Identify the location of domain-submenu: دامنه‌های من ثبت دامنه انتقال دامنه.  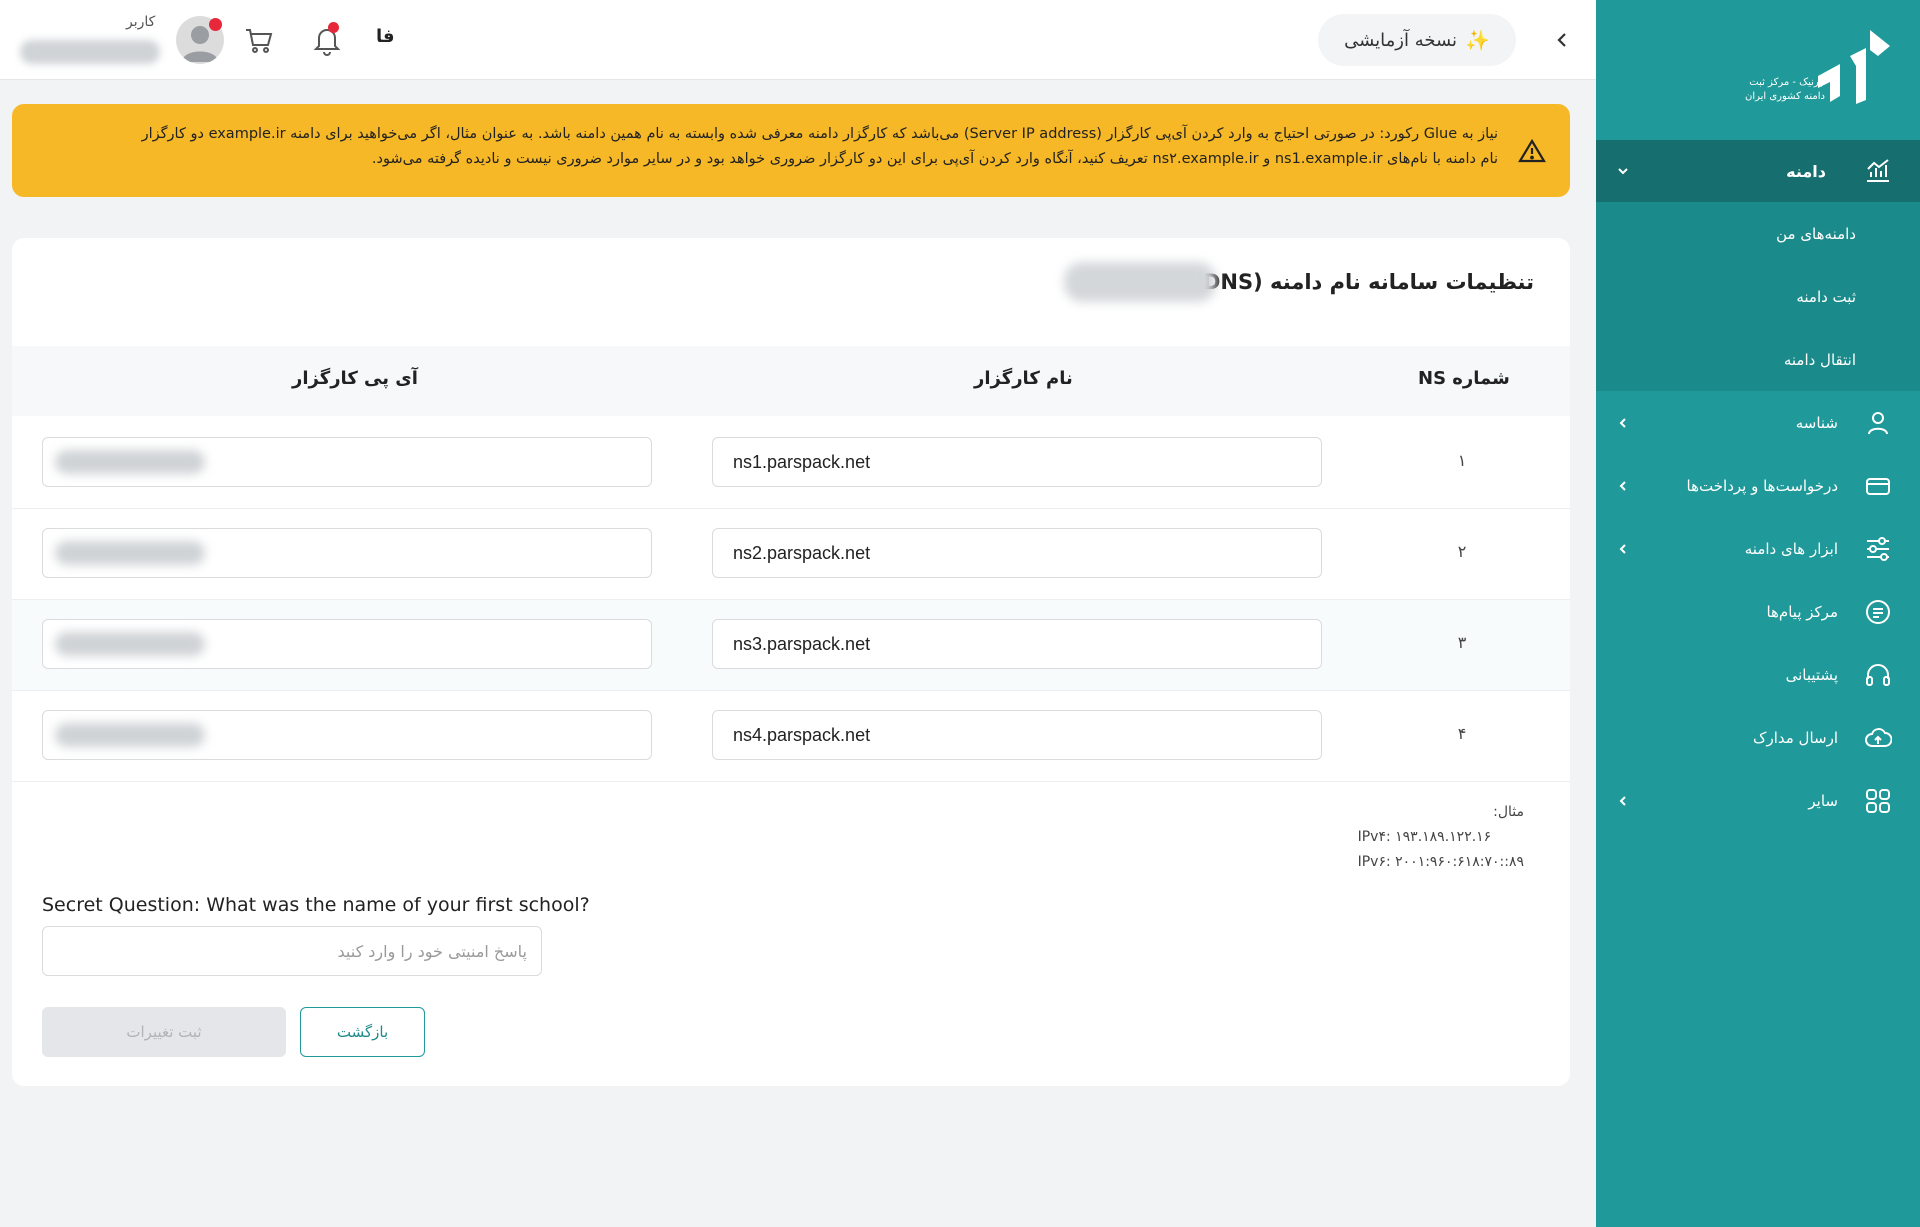
(1758, 296).